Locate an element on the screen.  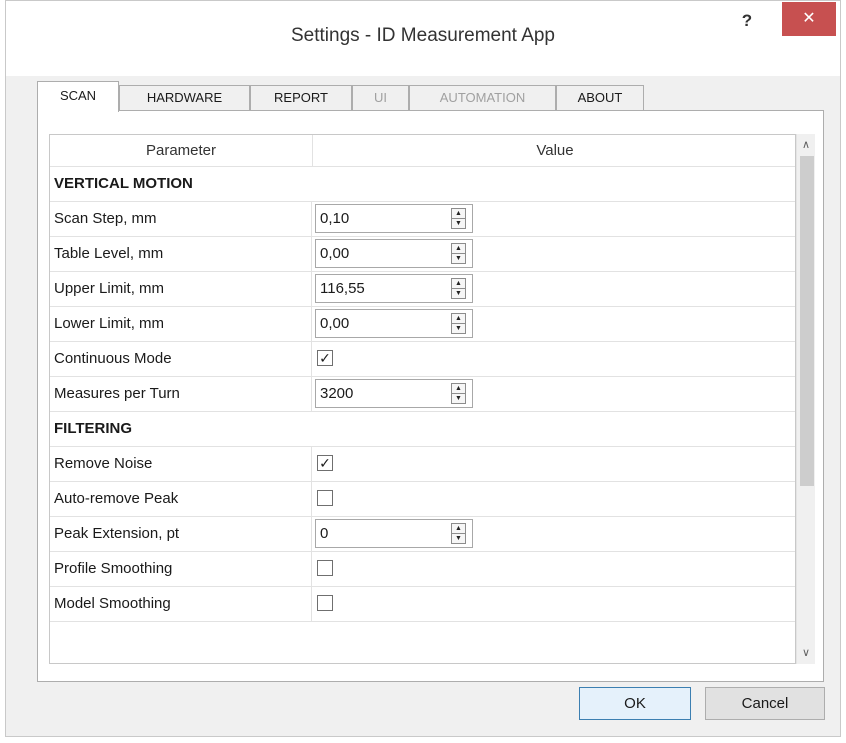
vertical-scrollbar: ∧ ∨ is located at coordinates (805, 399).